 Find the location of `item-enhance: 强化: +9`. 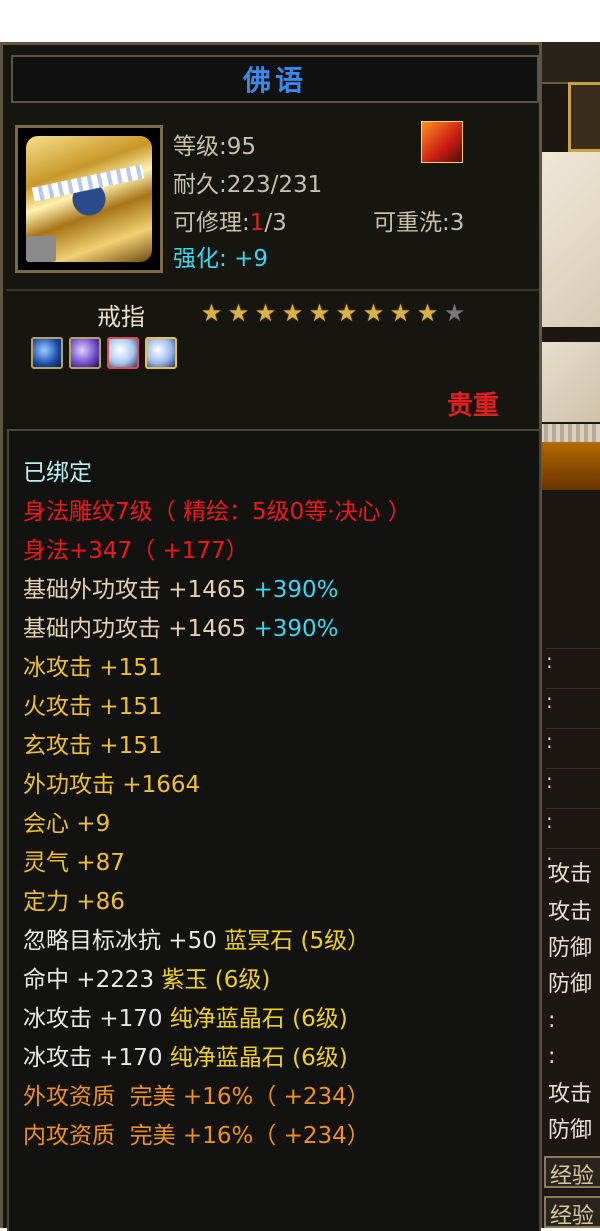

item-enhance: 强化: +9 is located at coordinates (220, 256).